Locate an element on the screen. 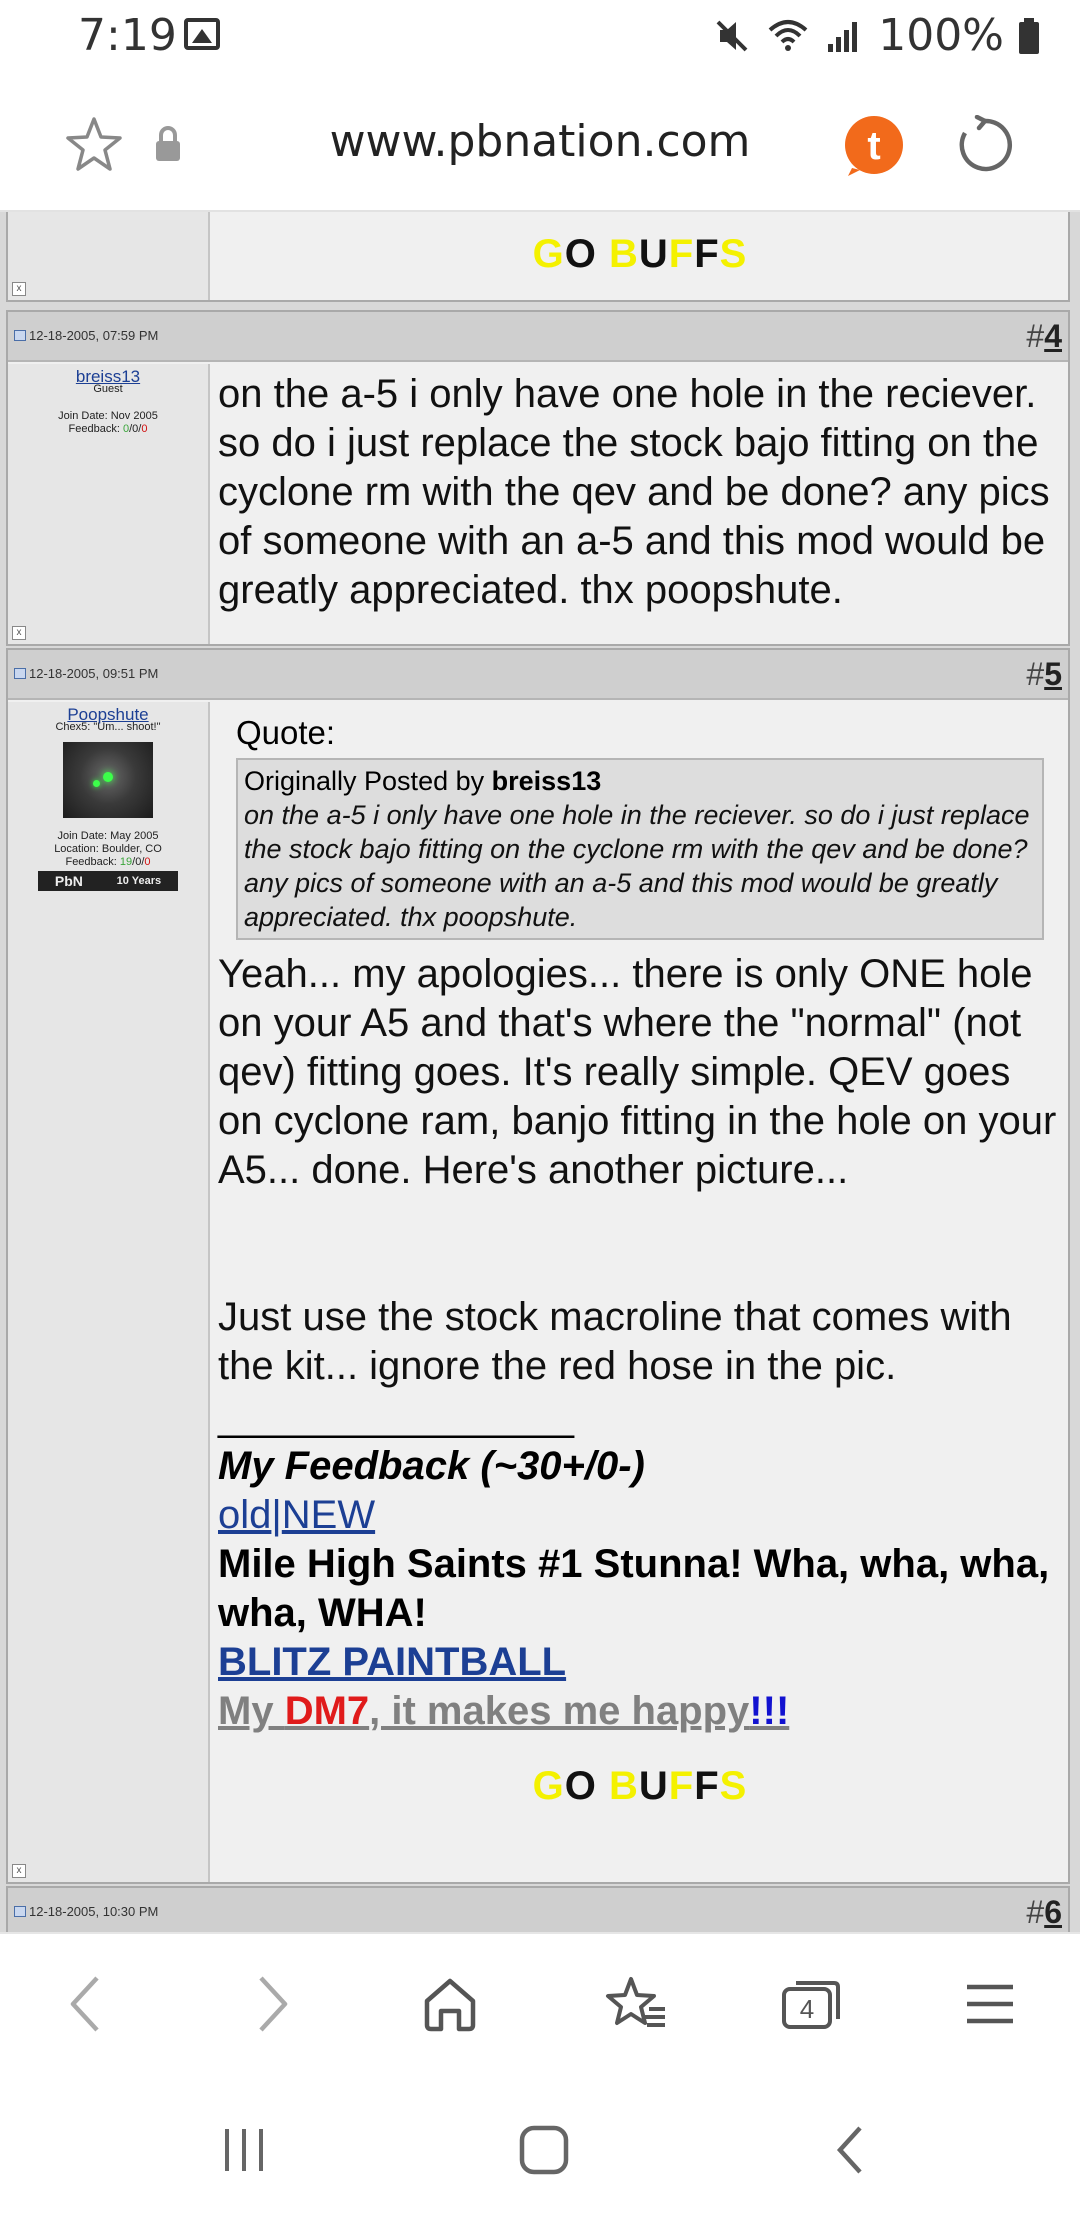 Image resolution: width=1080 pixels, height=2220 pixels. old-feedback-link: old is located at coordinates (244, 1515).